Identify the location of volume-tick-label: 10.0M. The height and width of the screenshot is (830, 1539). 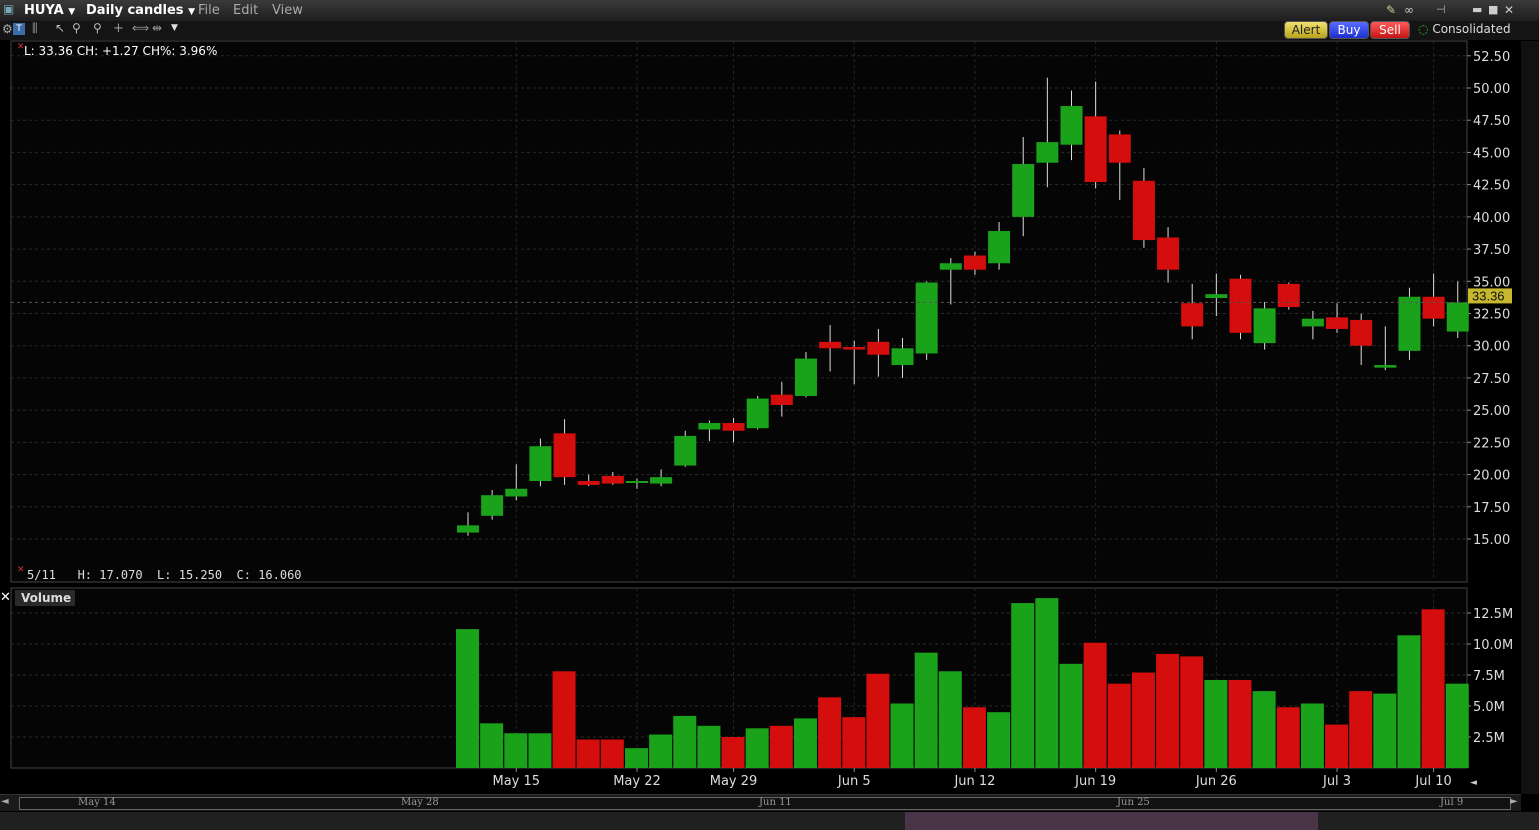
(1493, 645).